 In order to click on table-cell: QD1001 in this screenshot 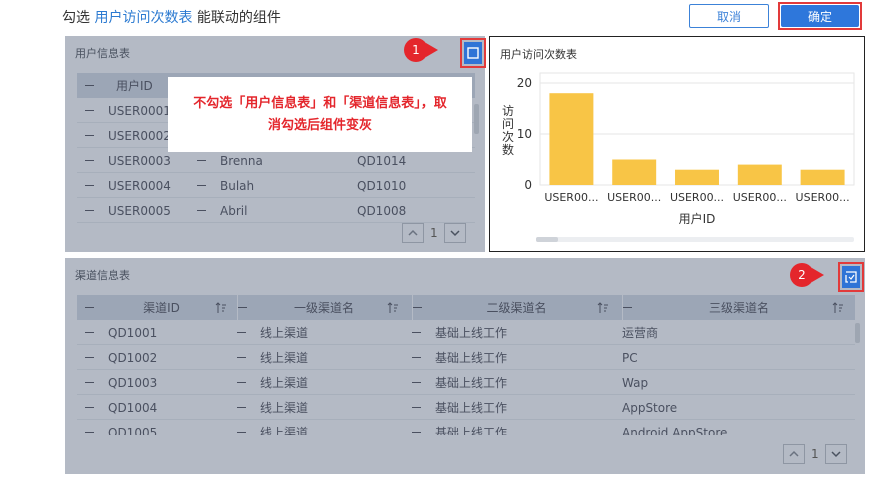, I will do `click(121, 332)`.